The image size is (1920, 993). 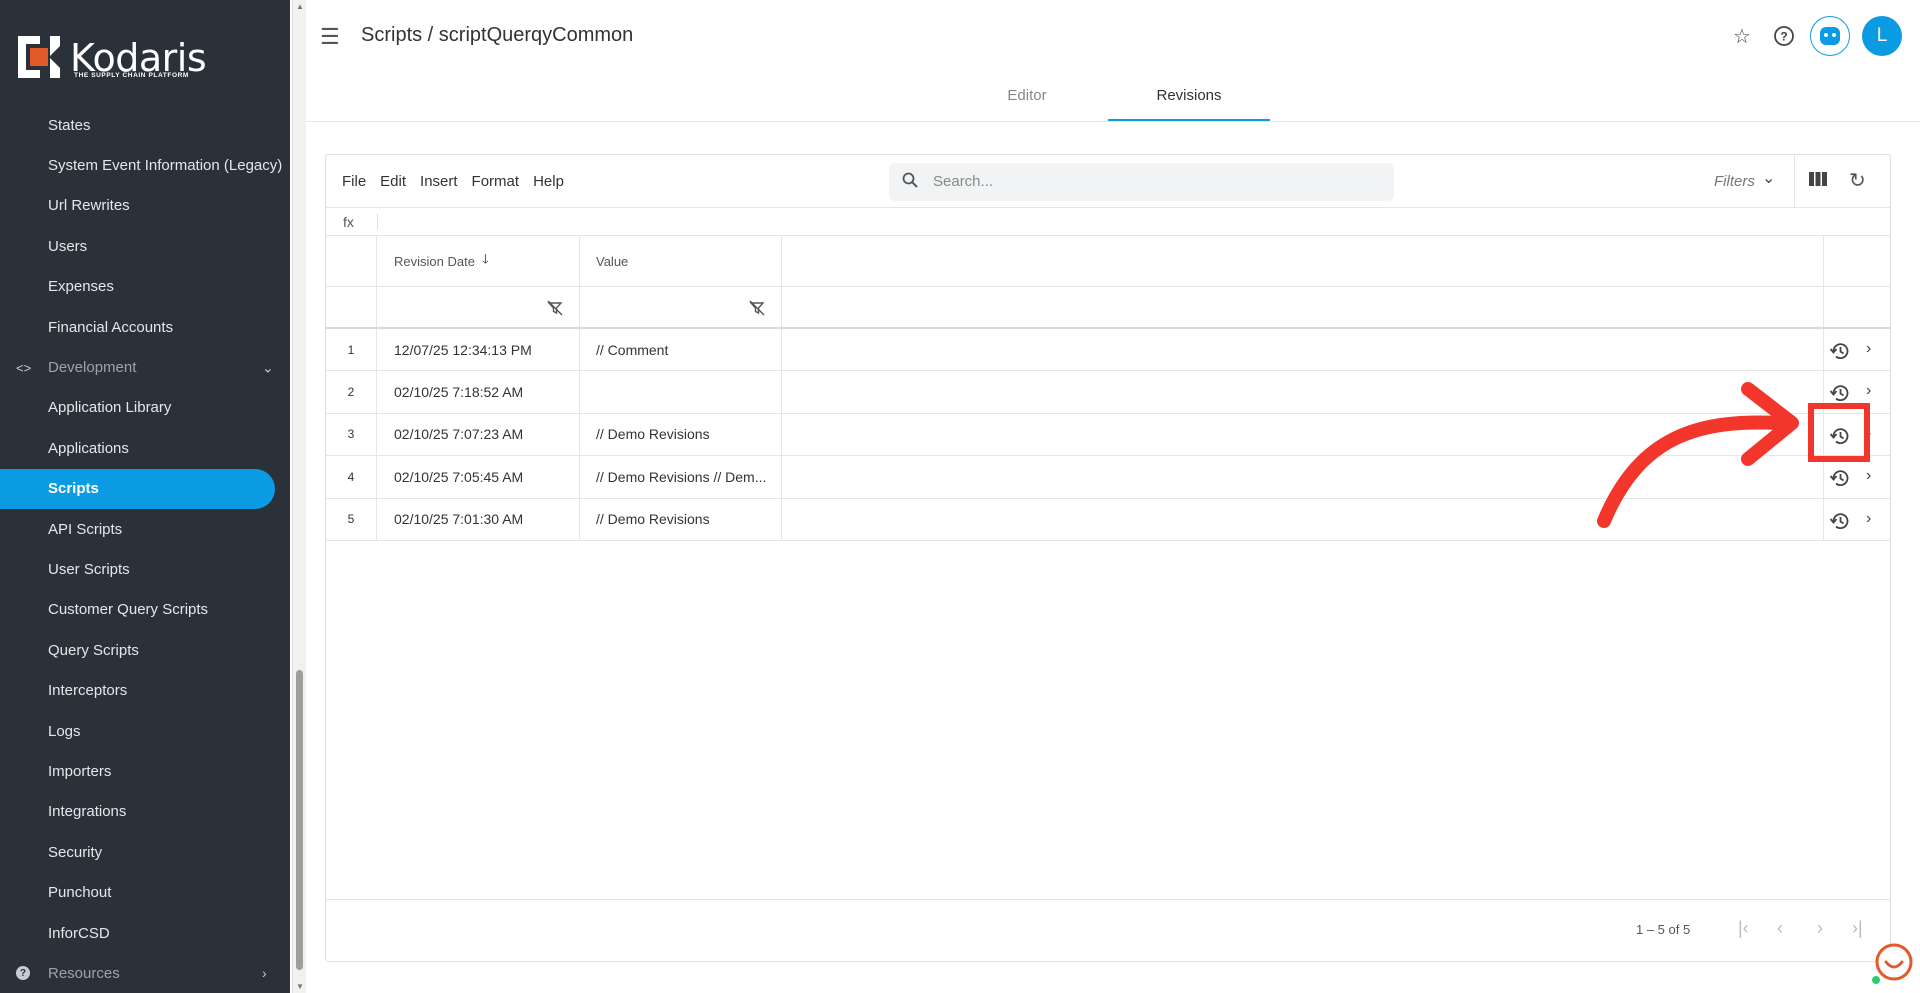 I want to click on row-number: 3, so click(x=351, y=434).